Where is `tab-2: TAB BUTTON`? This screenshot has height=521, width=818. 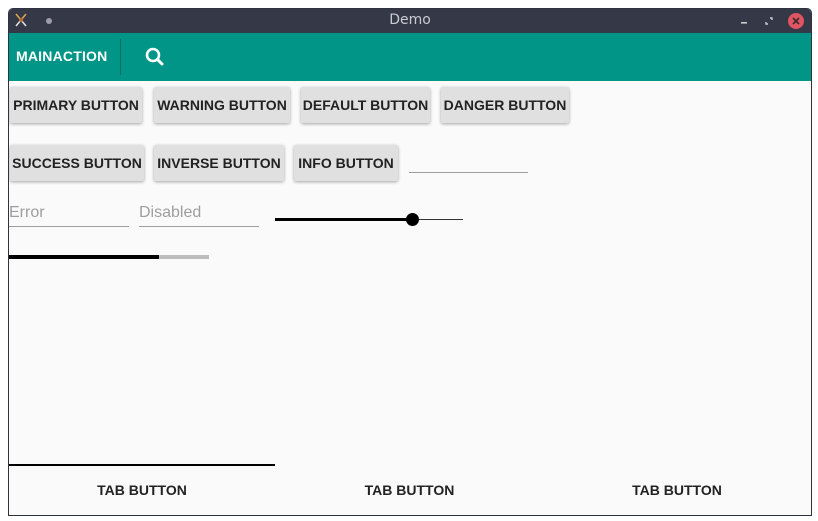 tab-2: TAB BUTTON is located at coordinates (409, 490).